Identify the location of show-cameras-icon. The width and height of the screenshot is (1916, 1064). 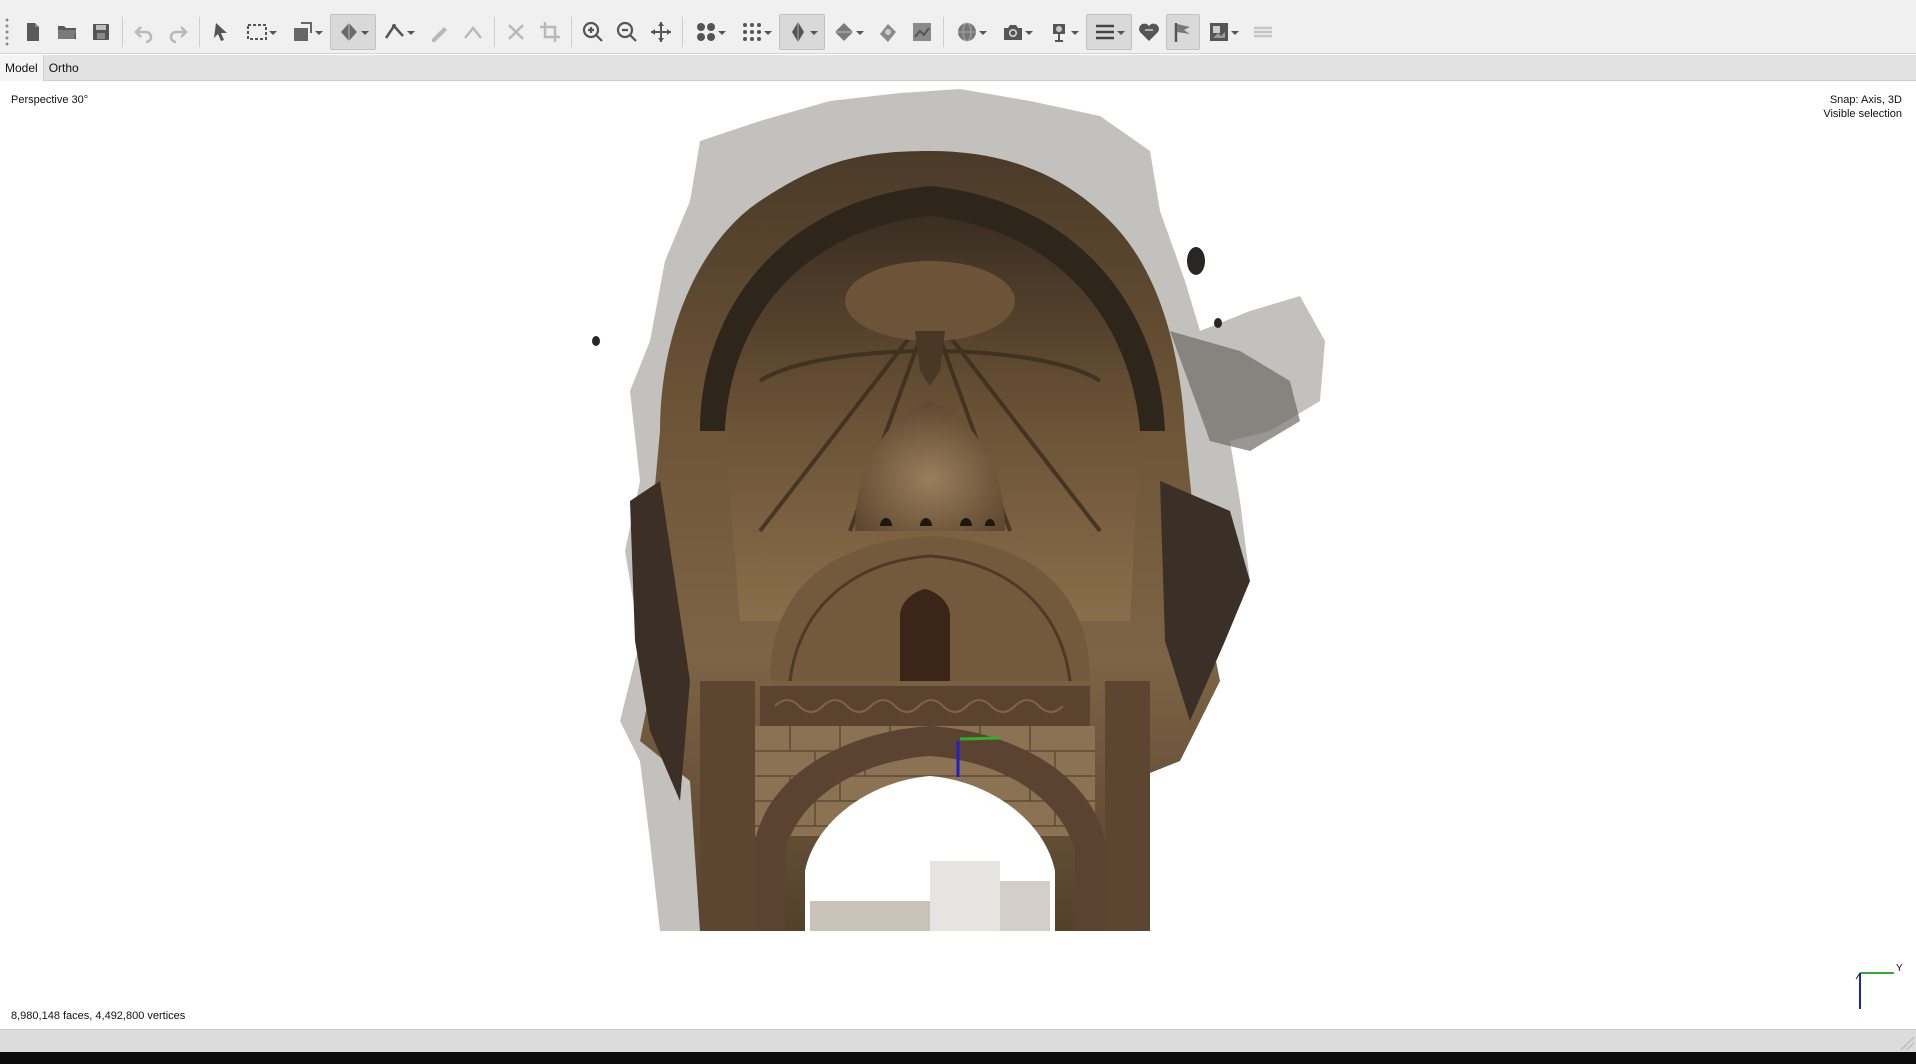
(706, 32).